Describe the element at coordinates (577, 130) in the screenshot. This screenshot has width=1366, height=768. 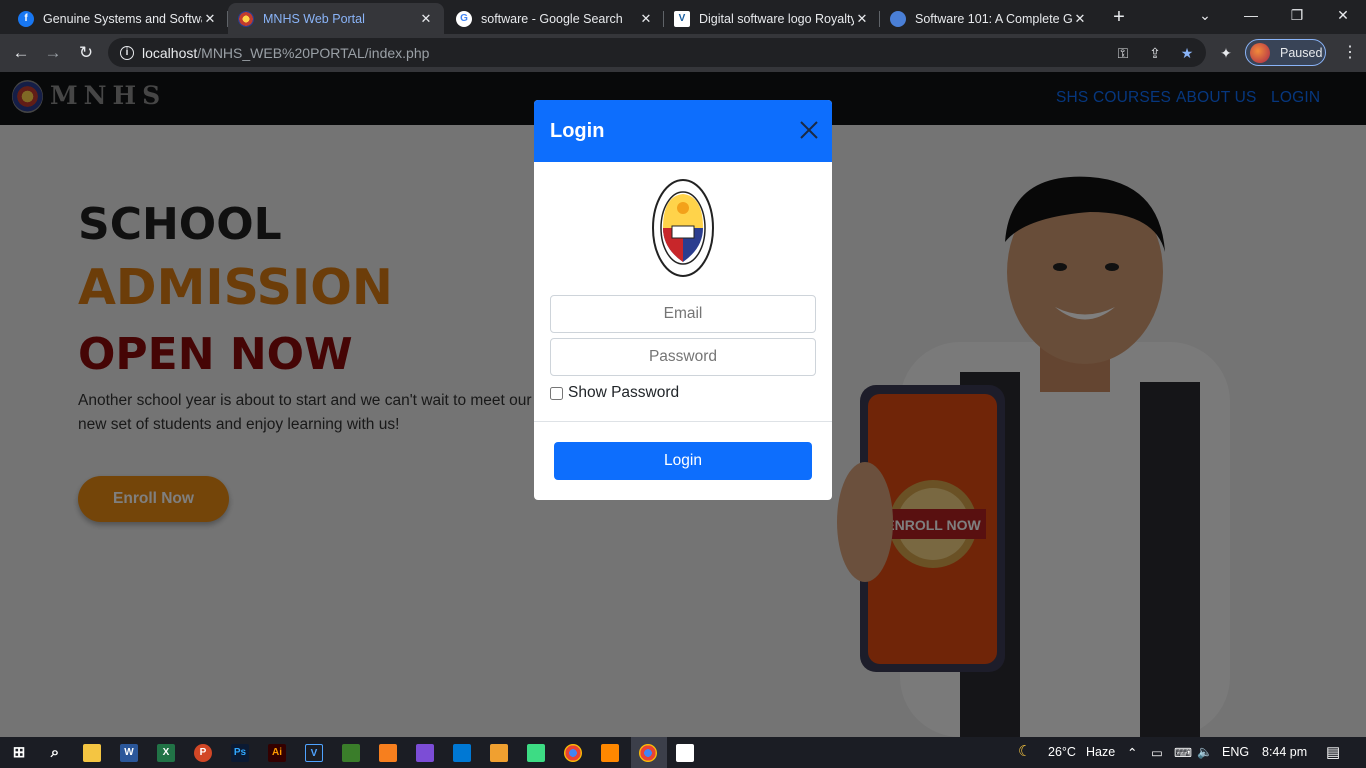
I see `modal-title: Login` at that location.